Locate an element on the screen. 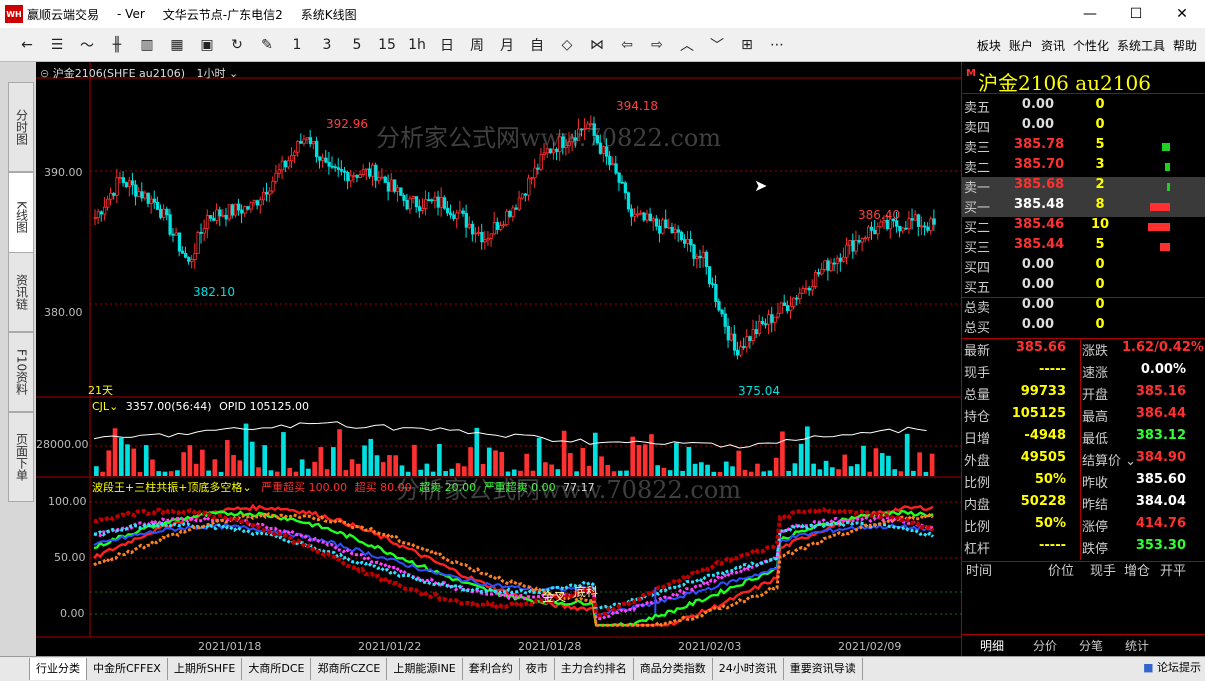 This screenshot has height=681, width=1205. status-24h-news: 24小时资讯 is located at coordinates (748, 669).